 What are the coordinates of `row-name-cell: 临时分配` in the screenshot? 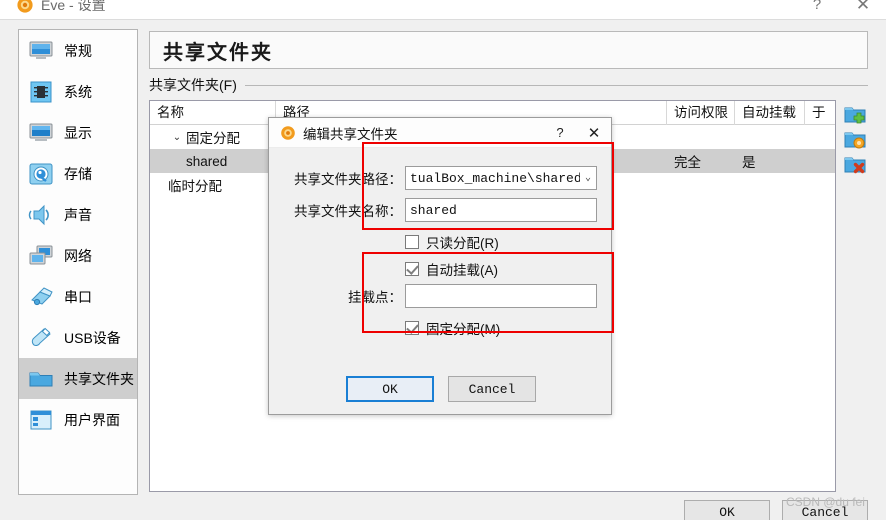 It's located at (213, 185).